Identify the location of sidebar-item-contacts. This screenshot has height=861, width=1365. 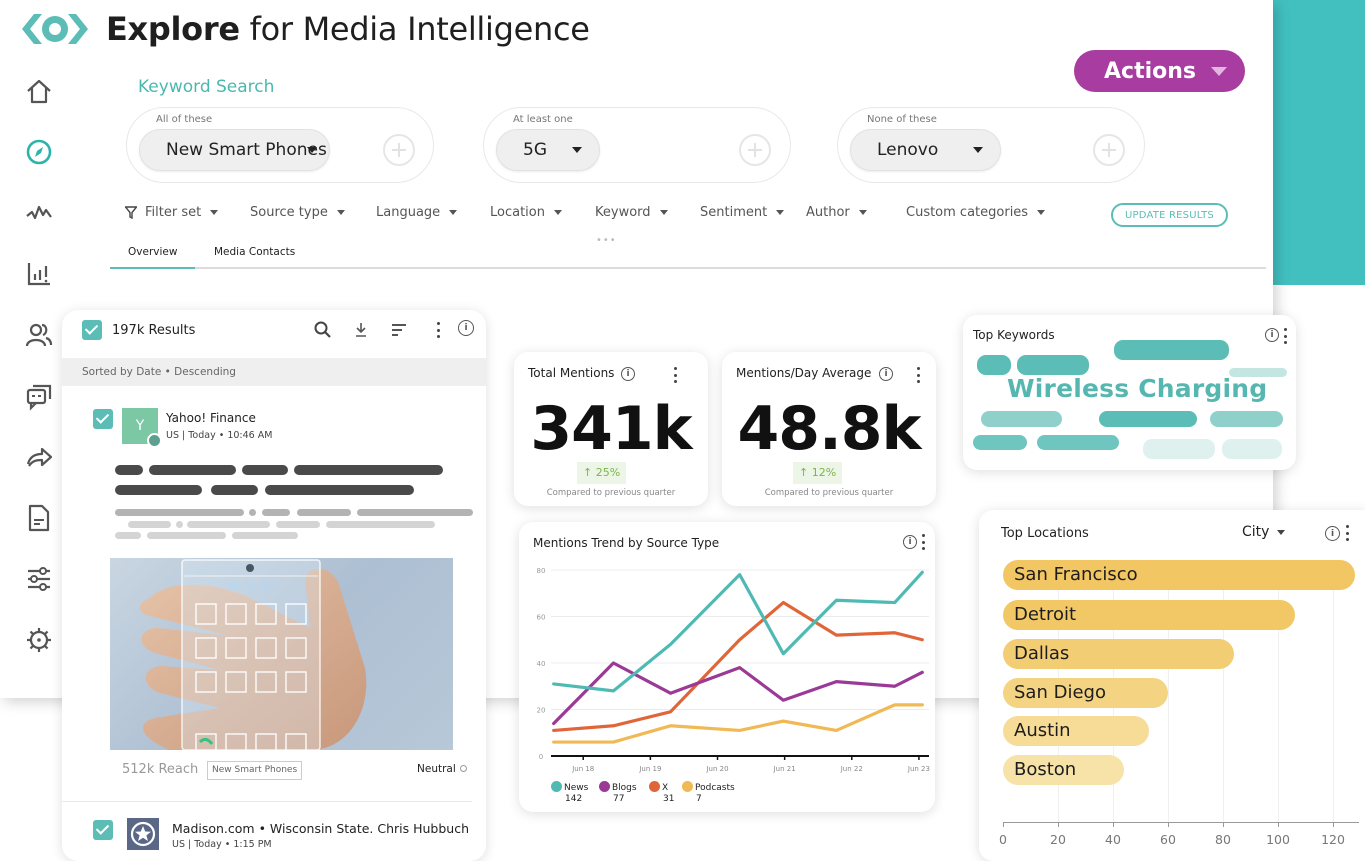
(39, 335).